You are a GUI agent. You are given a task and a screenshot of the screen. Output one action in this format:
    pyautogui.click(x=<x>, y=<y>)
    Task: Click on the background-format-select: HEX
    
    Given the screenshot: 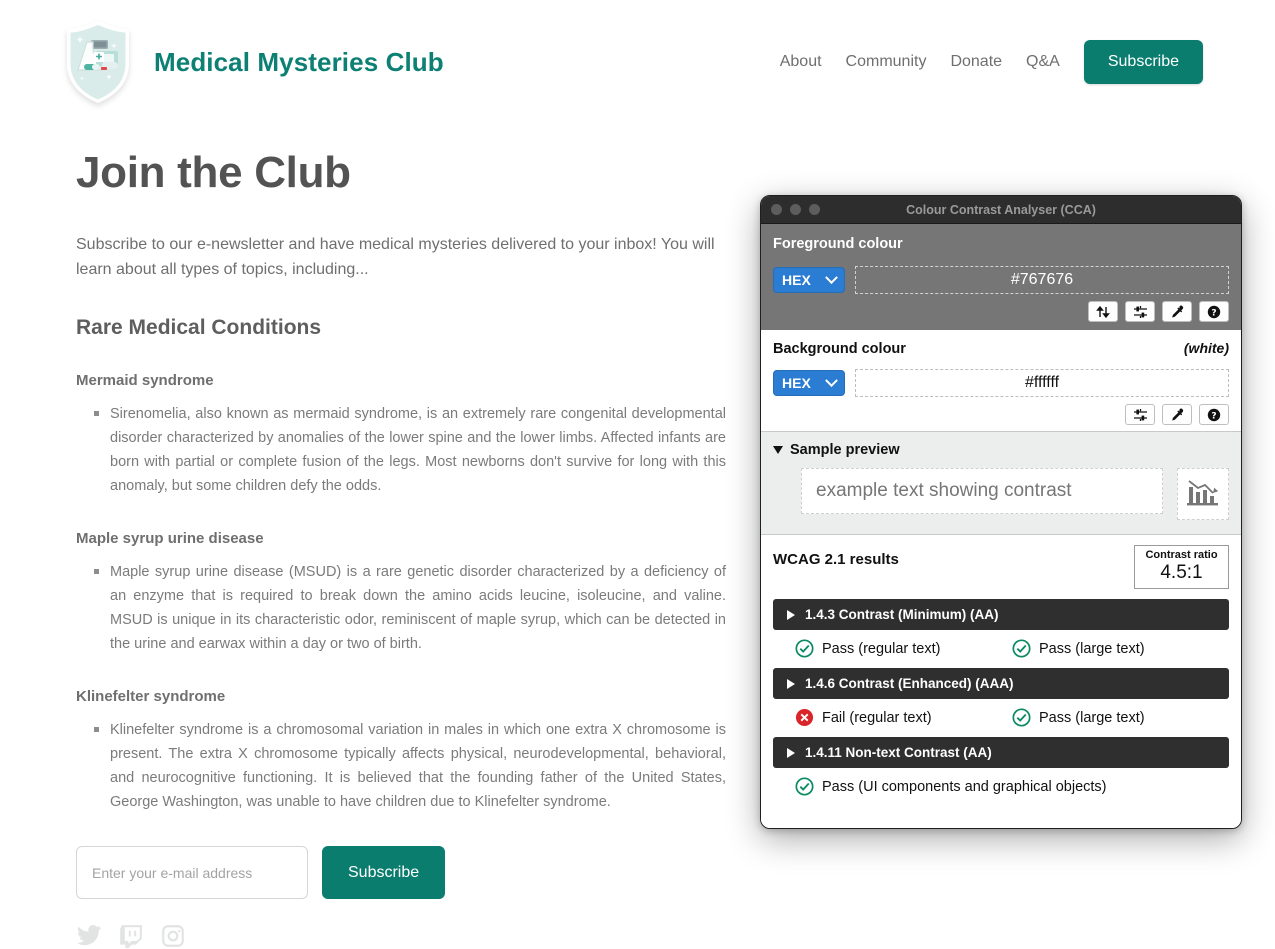 What is the action you would take?
    pyautogui.click(x=809, y=383)
    